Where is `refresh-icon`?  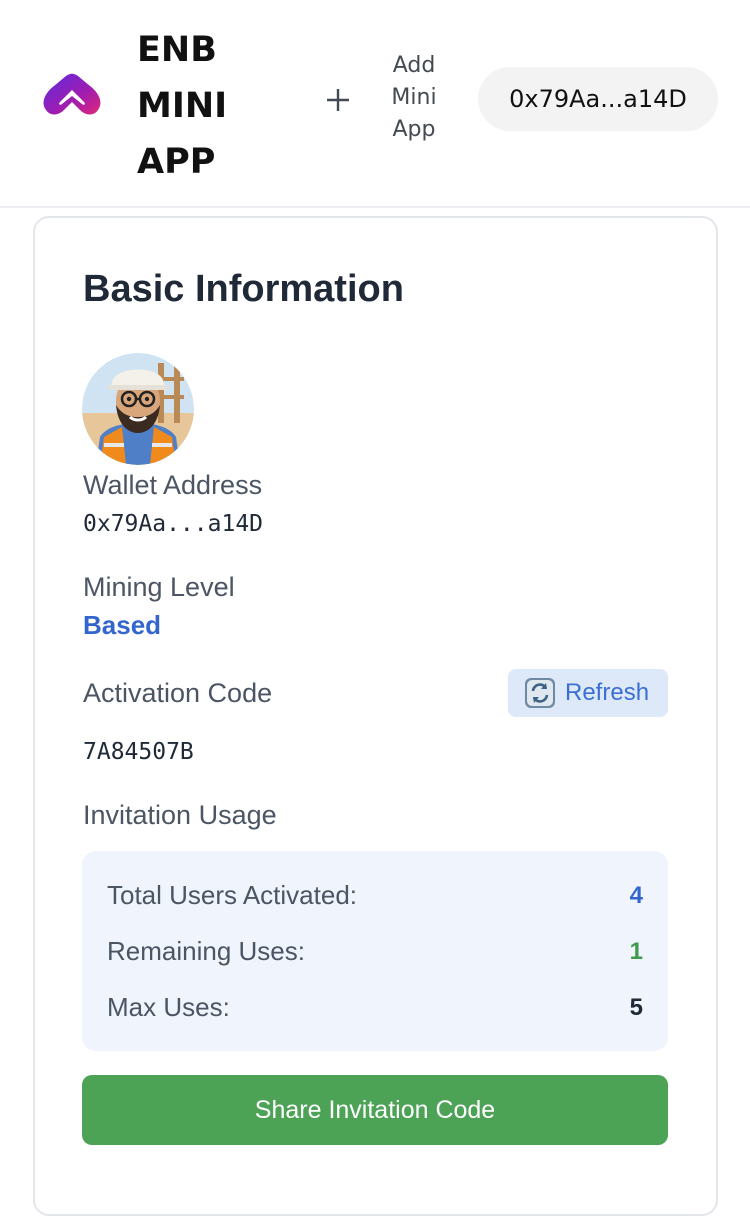
refresh-icon is located at coordinates (540, 693).